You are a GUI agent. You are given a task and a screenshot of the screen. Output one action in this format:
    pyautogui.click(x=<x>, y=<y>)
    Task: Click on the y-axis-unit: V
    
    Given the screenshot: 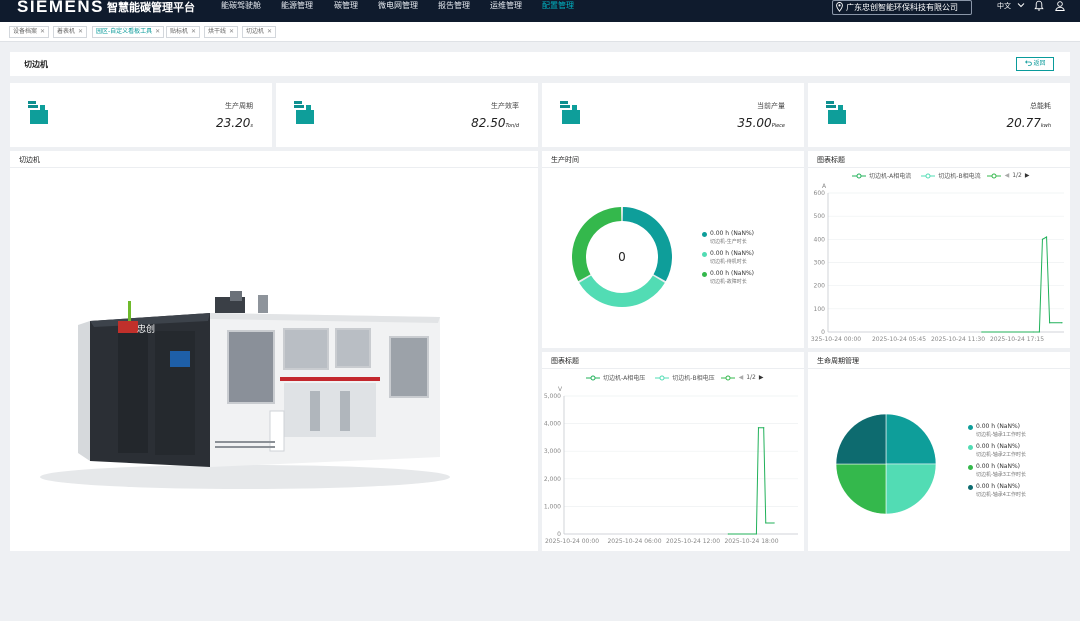 What is the action you would take?
    pyautogui.click(x=560, y=389)
    